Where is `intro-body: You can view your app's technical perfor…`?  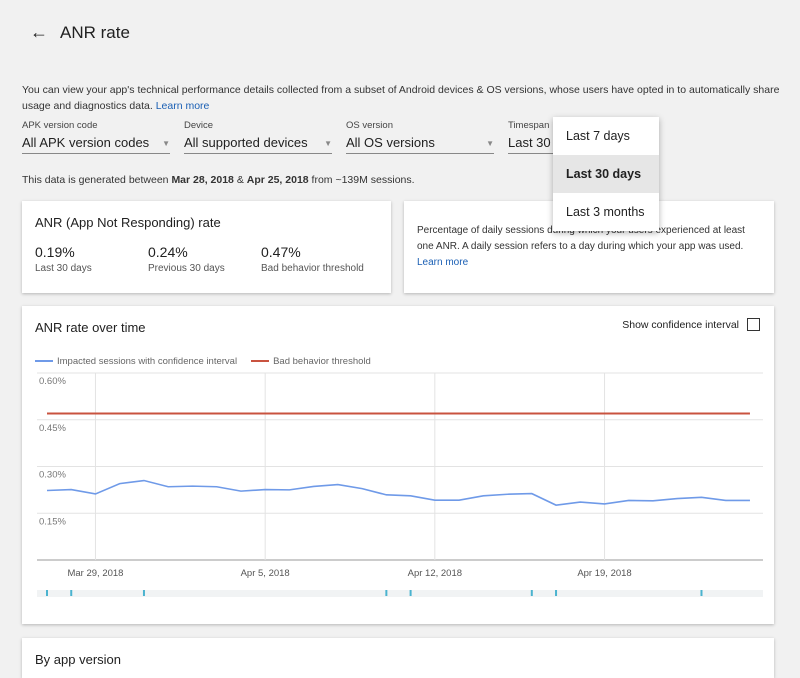 intro-body: You can view your app's technical perfor… is located at coordinates (401, 98).